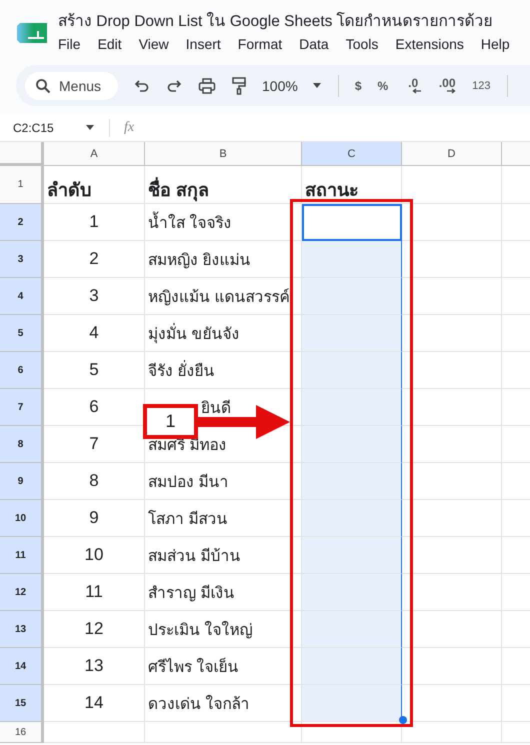 This screenshot has width=530, height=745. What do you see at coordinates (190, 222) in the screenshot?
I see `table-cell: น้ำใส ใจจริง` at bounding box center [190, 222].